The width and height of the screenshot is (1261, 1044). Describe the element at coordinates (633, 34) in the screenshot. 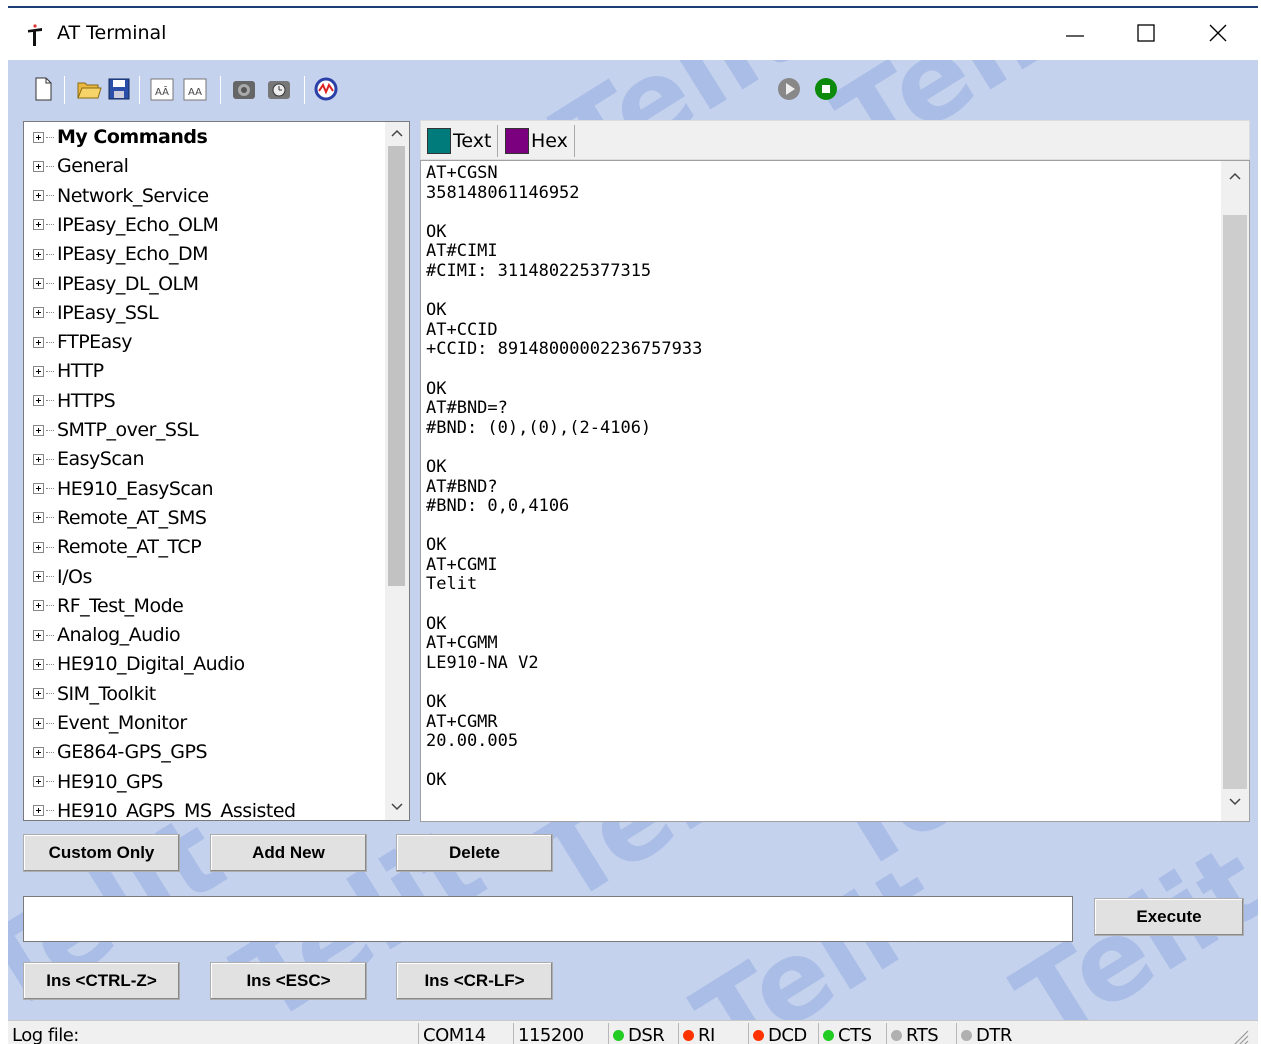

I see `title-bar: AT Terminal` at that location.